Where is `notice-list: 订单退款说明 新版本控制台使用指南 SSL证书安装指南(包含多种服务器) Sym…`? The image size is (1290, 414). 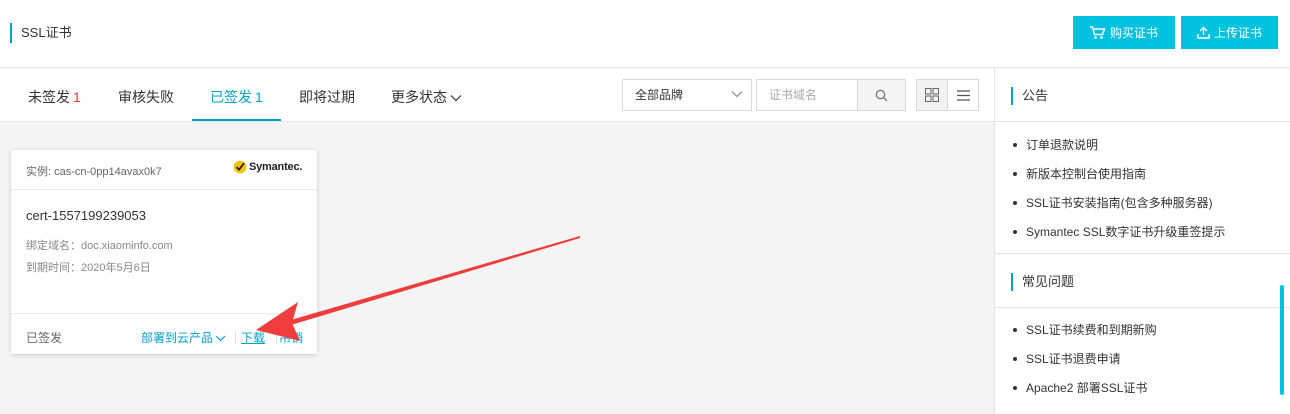
notice-list: 订单退款说明 新版本控制台使用指南 SSL证书安装指南(包含多种服务器) Sym… is located at coordinates (1119, 195).